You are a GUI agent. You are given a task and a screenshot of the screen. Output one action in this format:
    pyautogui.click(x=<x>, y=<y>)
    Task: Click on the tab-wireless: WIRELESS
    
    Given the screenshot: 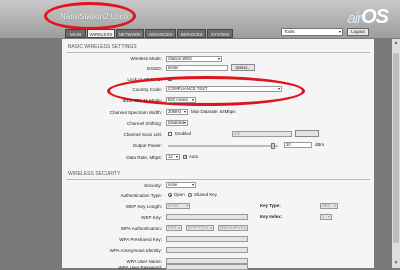 What is the action you would take?
    pyautogui.click(x=101, y=33)
    